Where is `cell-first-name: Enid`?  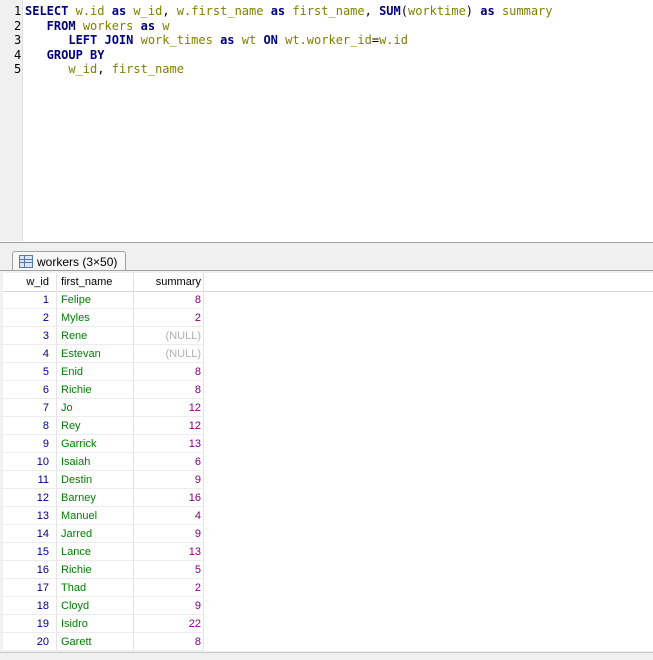
cell-first-name: Enid is located at coordinates (95, 372).